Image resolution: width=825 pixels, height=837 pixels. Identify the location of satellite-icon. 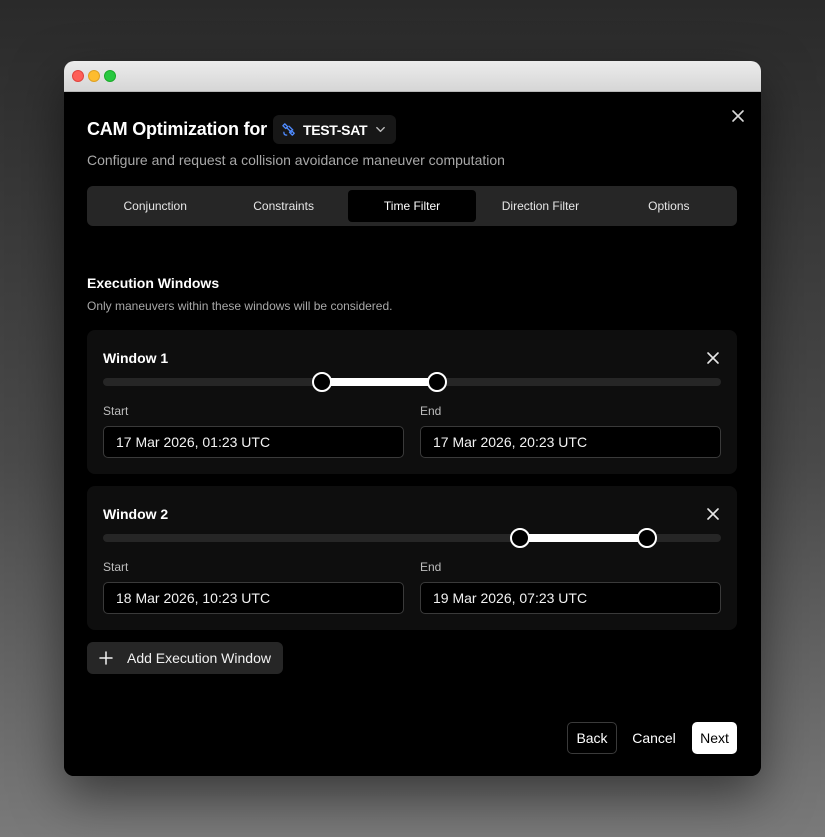
(288, 129).